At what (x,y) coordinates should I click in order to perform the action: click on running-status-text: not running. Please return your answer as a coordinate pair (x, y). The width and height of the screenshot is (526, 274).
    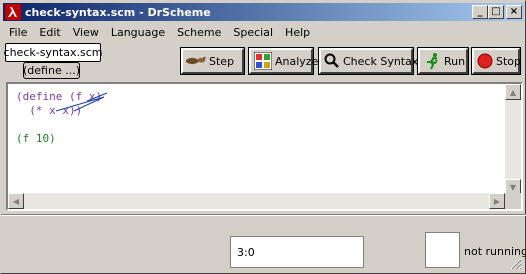
    Looking at the image, I should click on (495, 251).